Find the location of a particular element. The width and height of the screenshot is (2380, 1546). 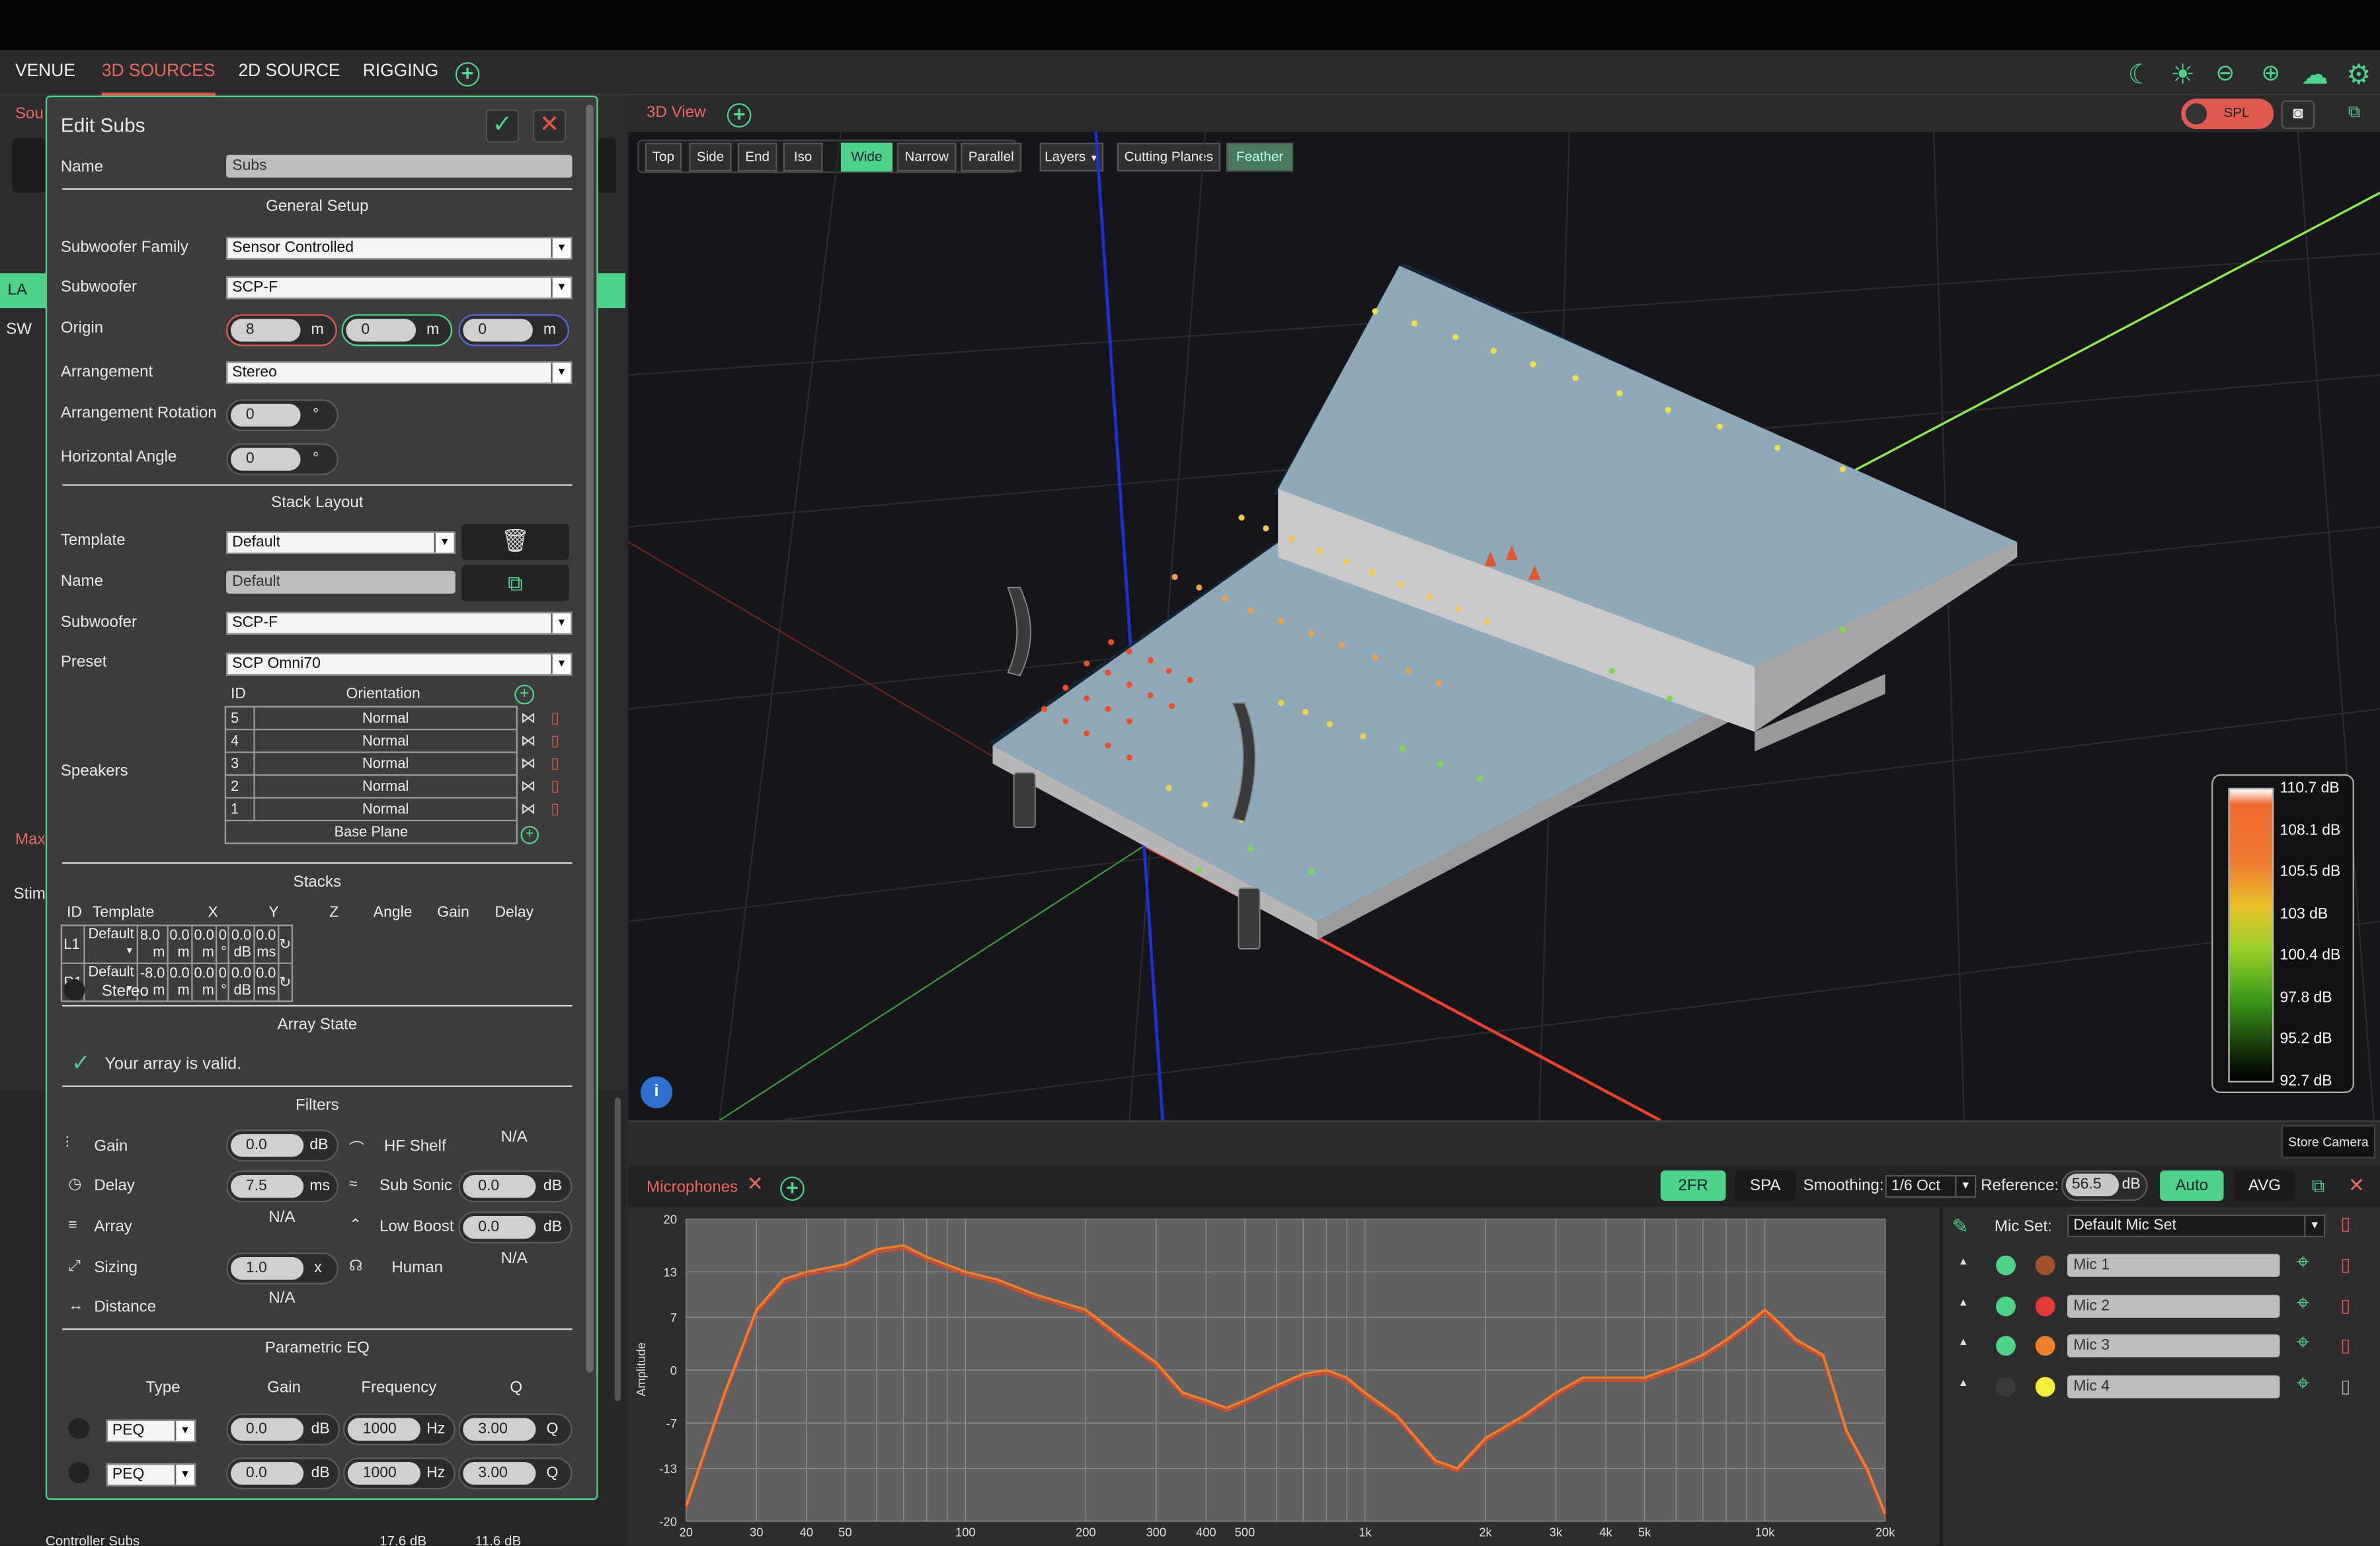

sun-icon: ☀ is located at coordinates (2183, 74).